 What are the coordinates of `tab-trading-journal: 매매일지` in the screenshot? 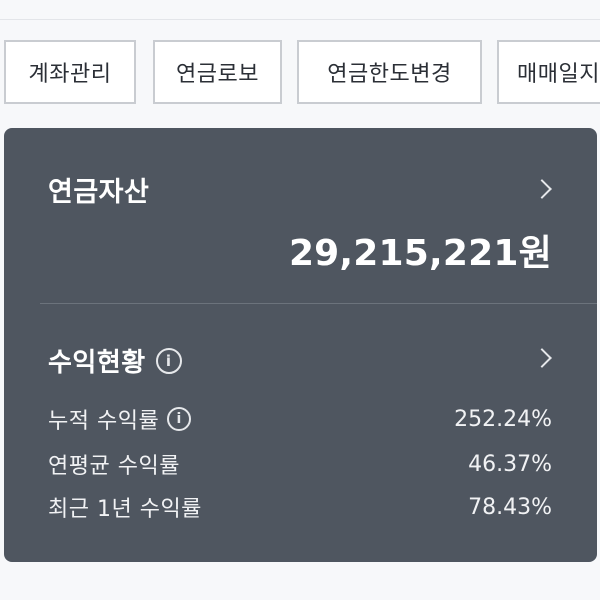 It's located at (548, 72).